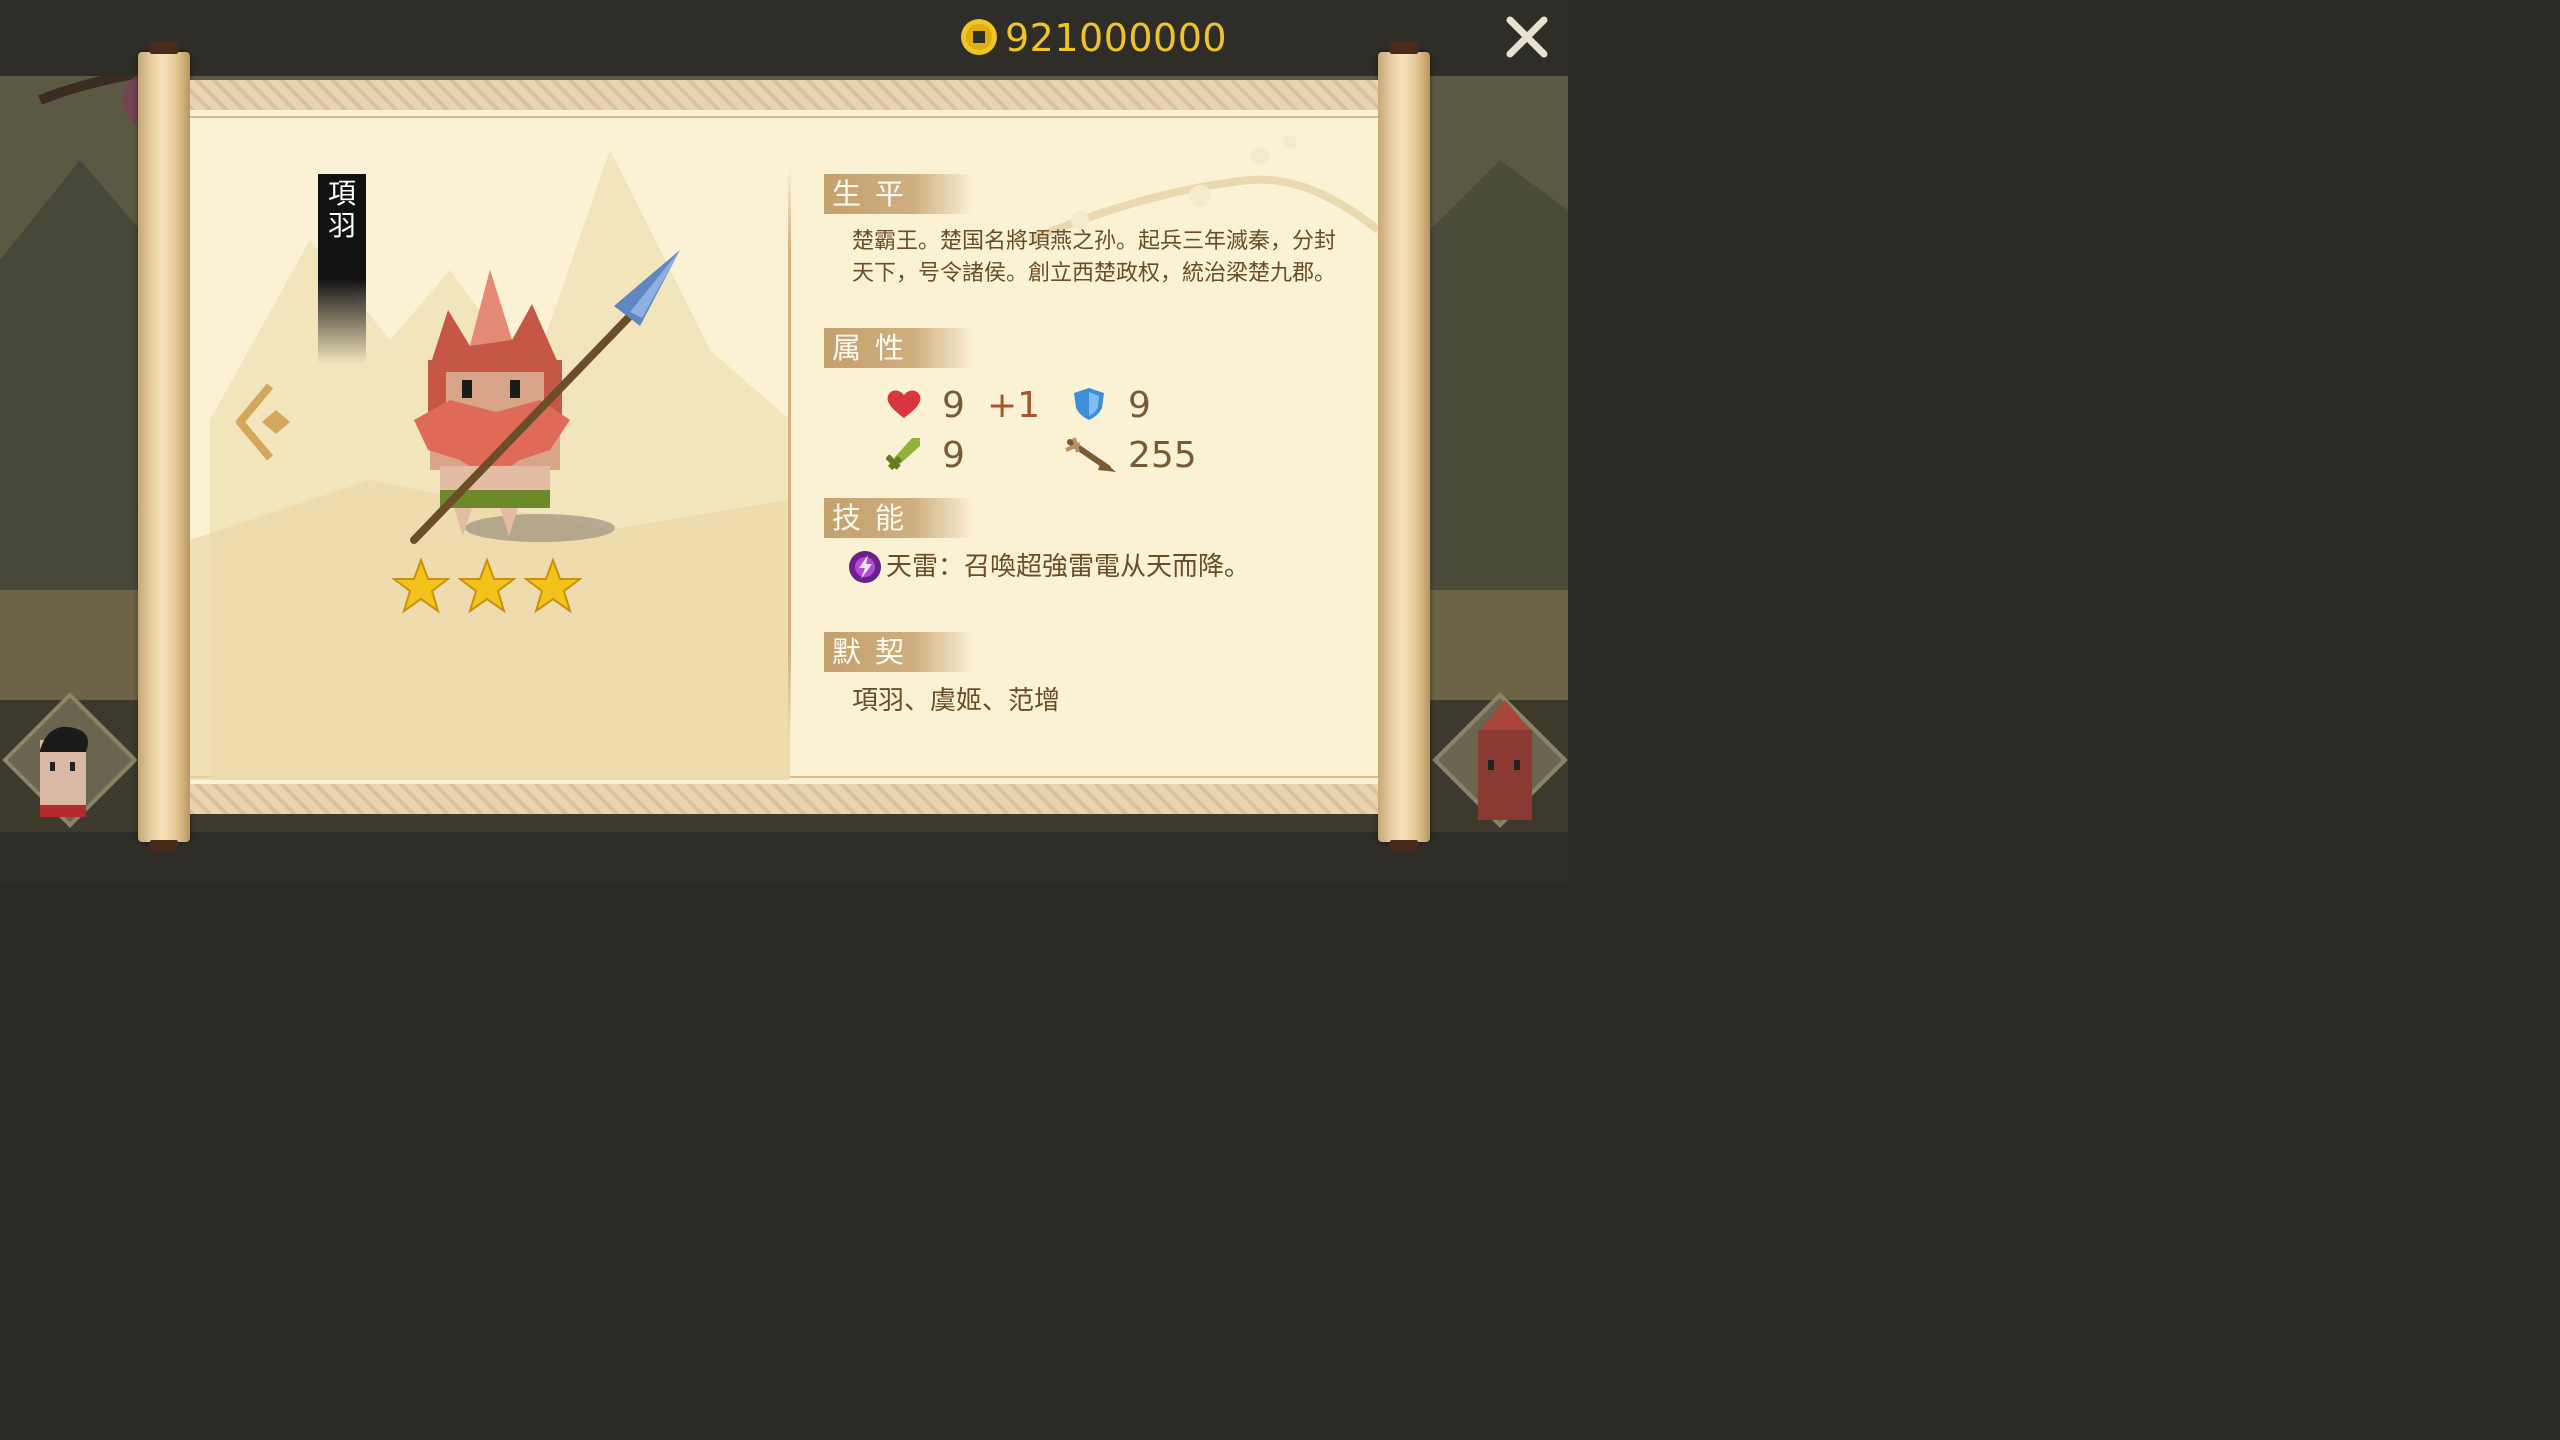  Describe the element at coordinates (903, 454) in the screenshot. I see `sword-icon` at that location.